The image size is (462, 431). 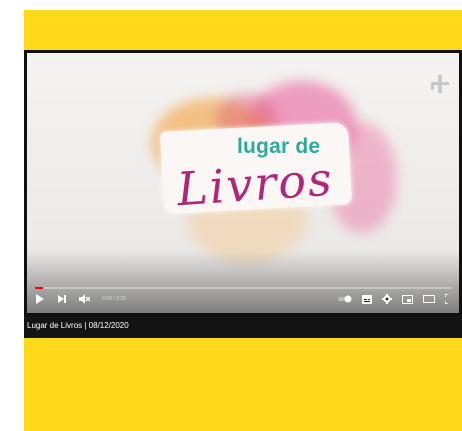 I want to click on subtitles-icon, so click(x=367, y=299).